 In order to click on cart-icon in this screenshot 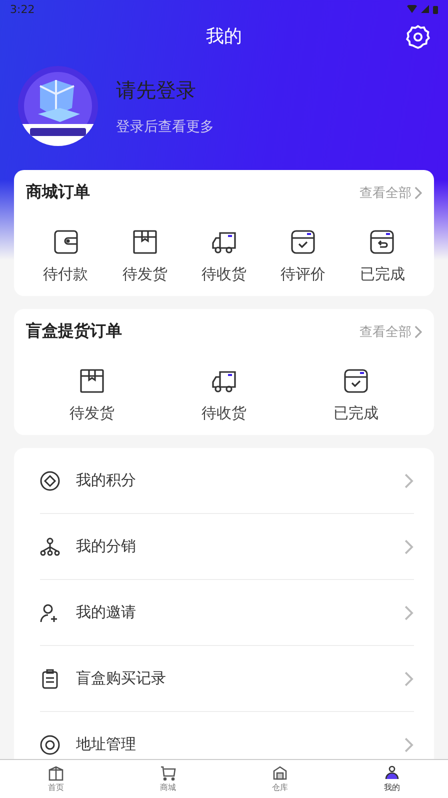, I will do `click(168, 773)`.